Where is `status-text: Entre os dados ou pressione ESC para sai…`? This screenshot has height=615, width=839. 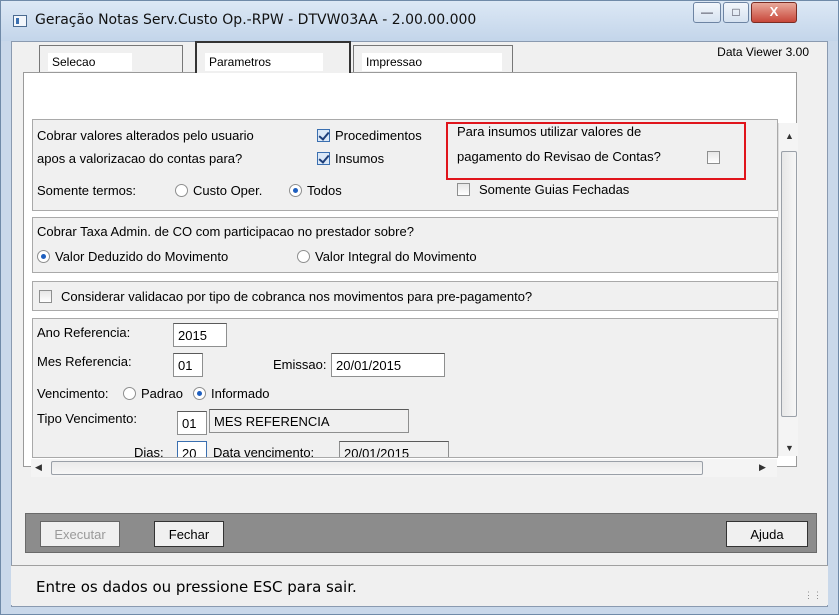
status-text: Entre os dados ou pressione ESC para sai… is located at coordinates (196, 587).